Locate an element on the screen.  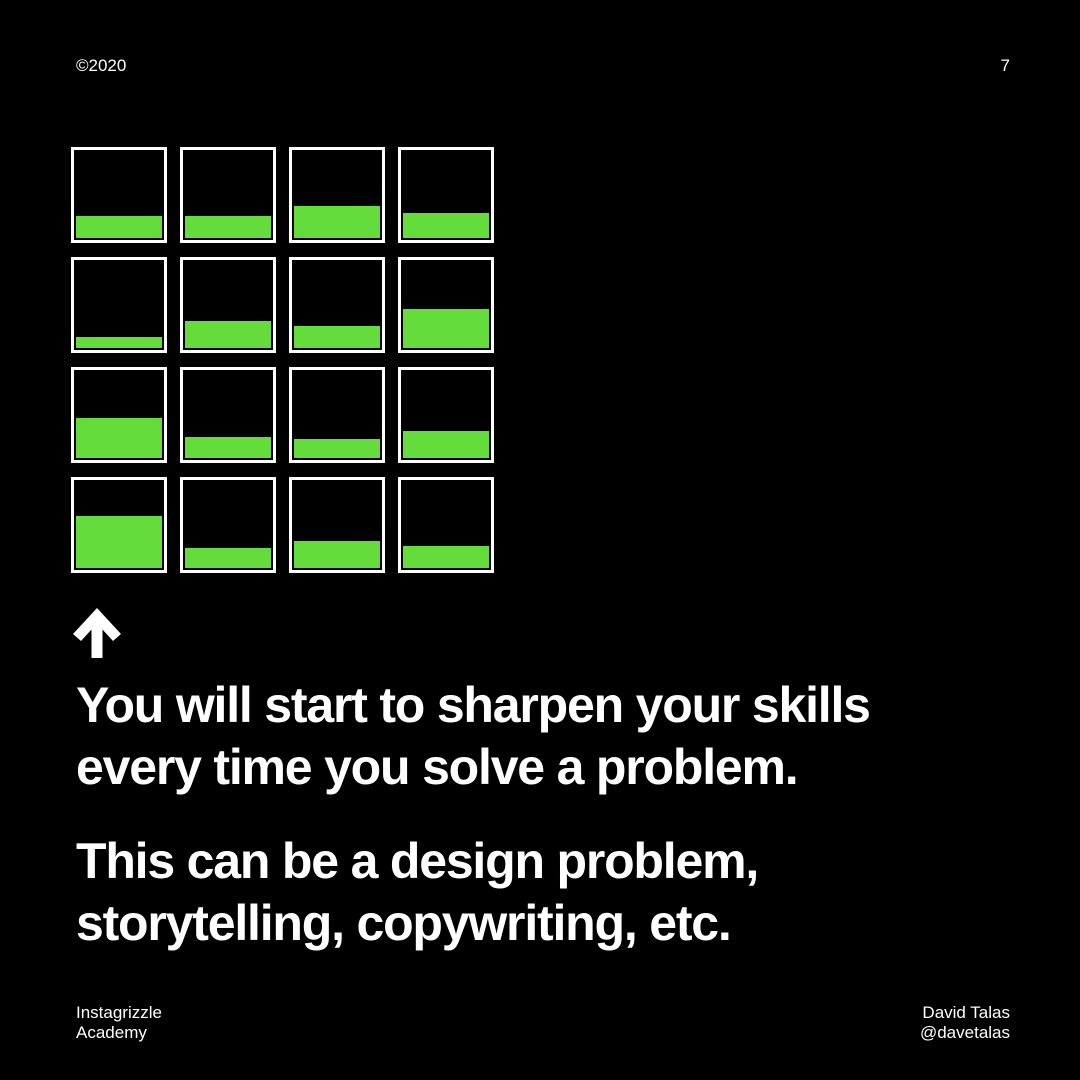
subline-line: This can be a design problem, is located at coordinates (417, 861).